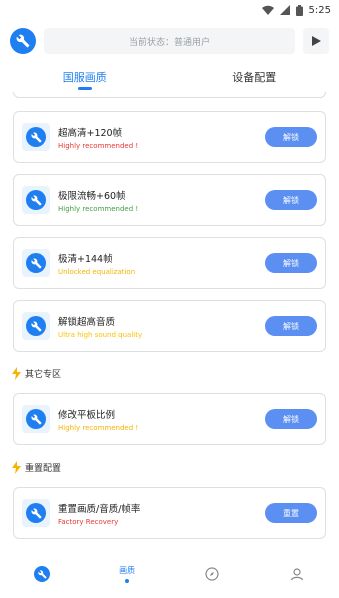 The width and height of the screenshot is (339, 598). I want to click on status-time: 5:25, so click(319, 10).